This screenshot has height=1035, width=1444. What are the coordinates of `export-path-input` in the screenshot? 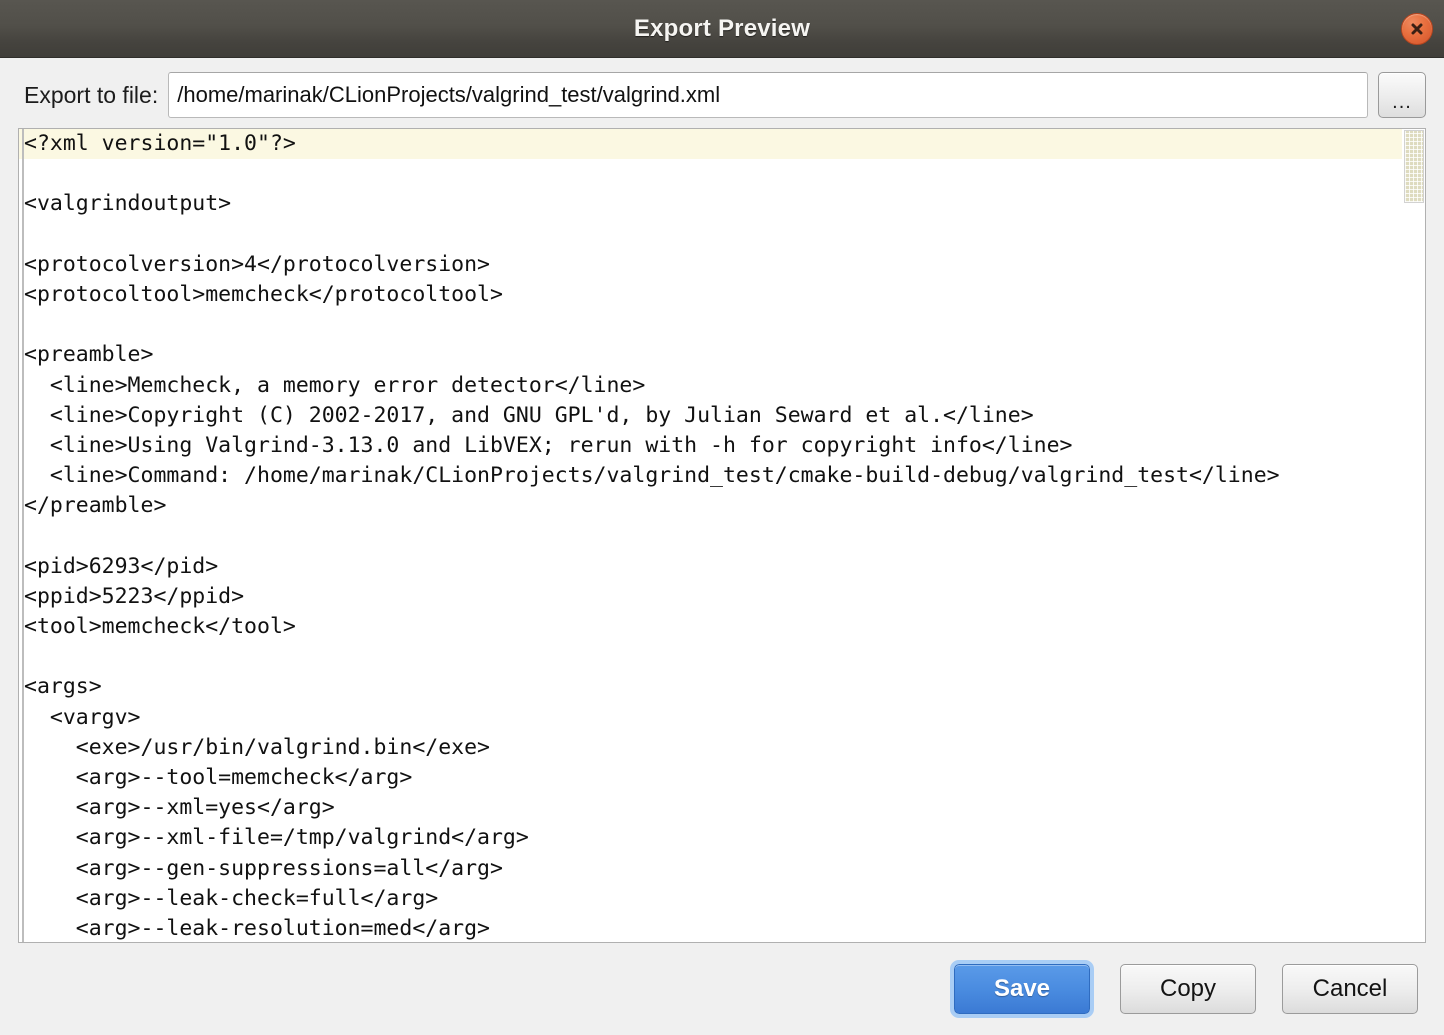 It's located at (768, 95).